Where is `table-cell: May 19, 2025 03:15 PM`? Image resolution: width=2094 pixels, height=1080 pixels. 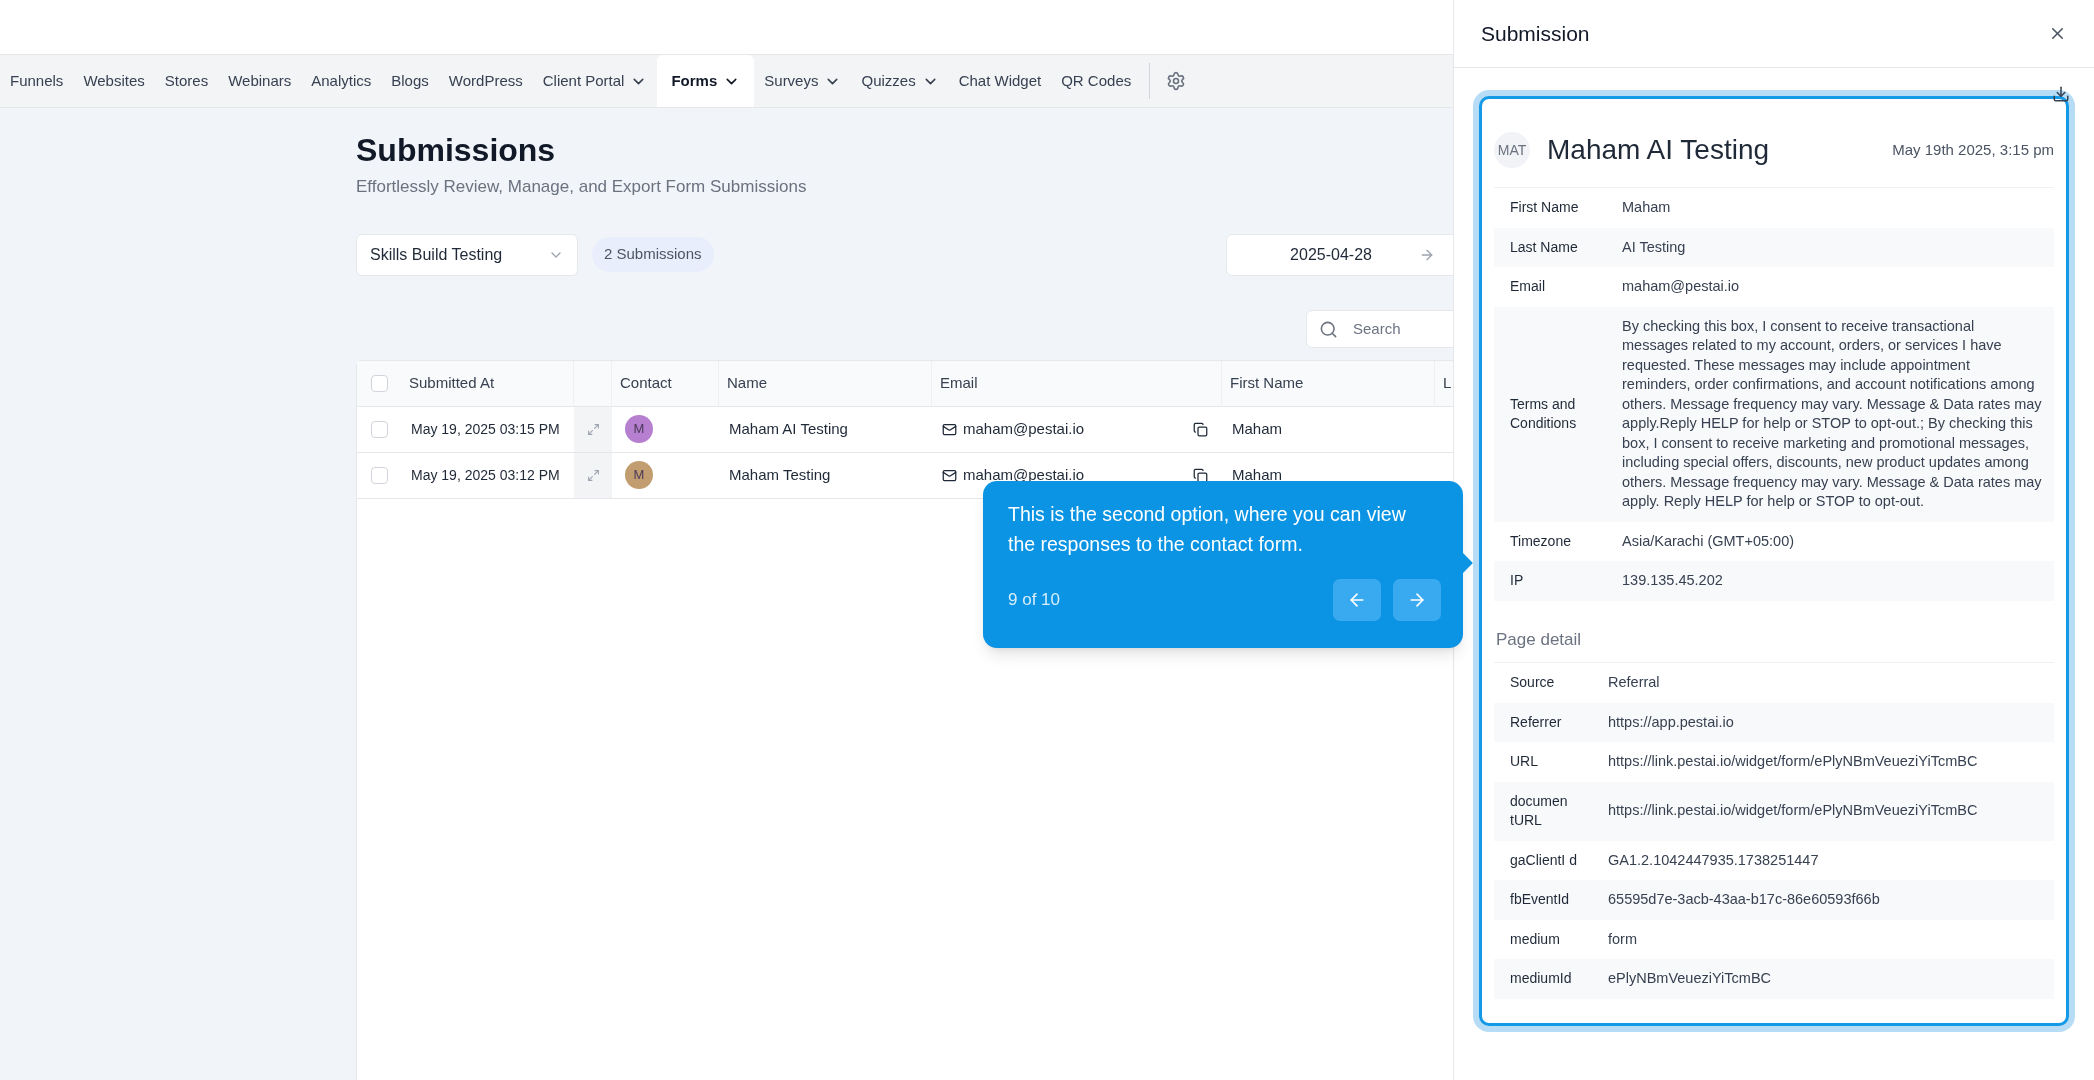 table-cell: May 19, 2025 03:15 PM is located at coordinates (485, 428).